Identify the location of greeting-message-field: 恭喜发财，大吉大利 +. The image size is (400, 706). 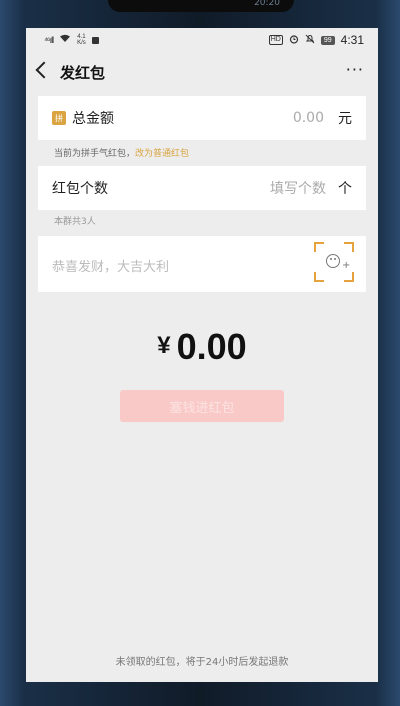
(202, 264).